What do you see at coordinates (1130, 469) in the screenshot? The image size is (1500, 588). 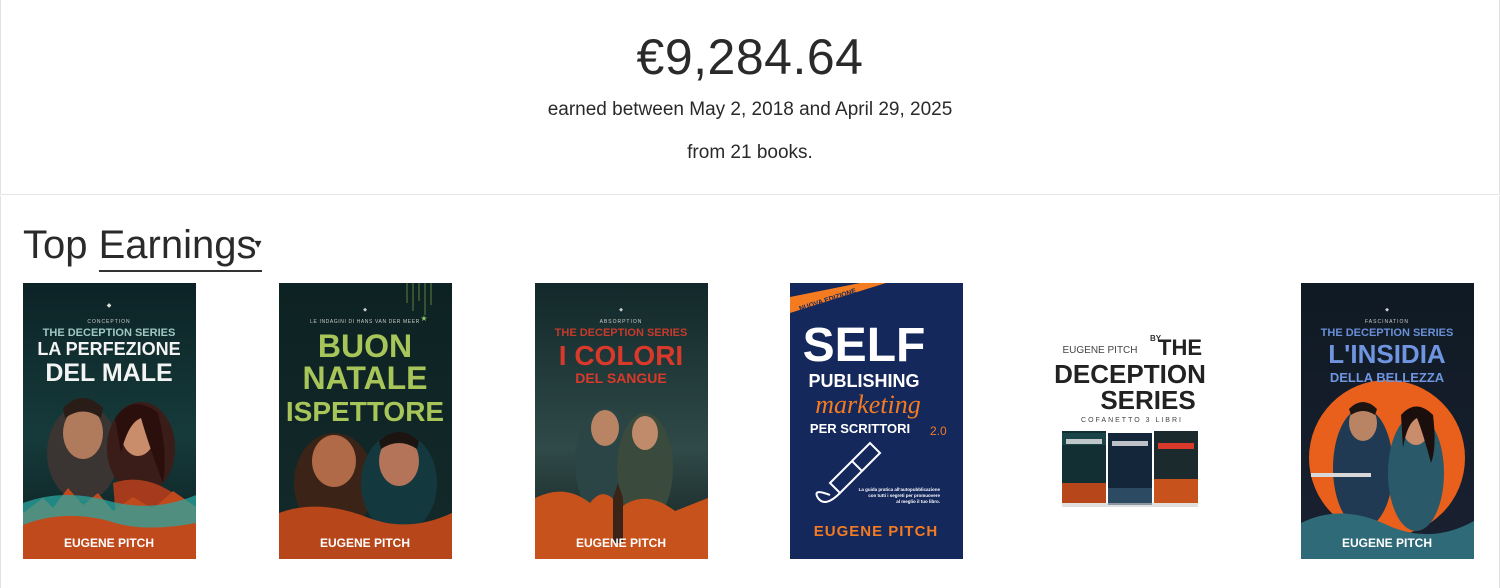 I see `box-set-books-illustration` at bounding box center [1130, 469].